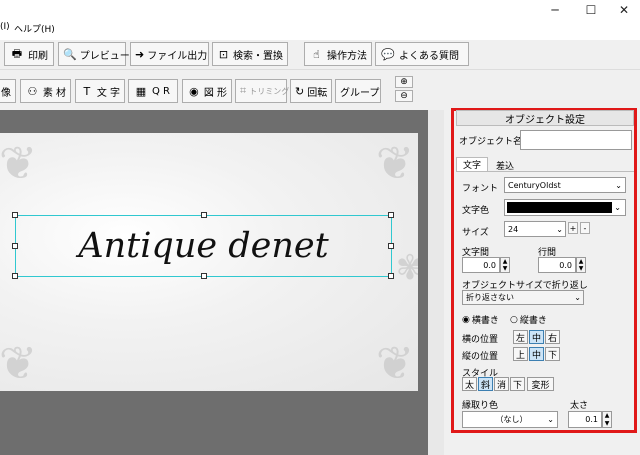  I want to click on object-name-input, so click(576, 140).